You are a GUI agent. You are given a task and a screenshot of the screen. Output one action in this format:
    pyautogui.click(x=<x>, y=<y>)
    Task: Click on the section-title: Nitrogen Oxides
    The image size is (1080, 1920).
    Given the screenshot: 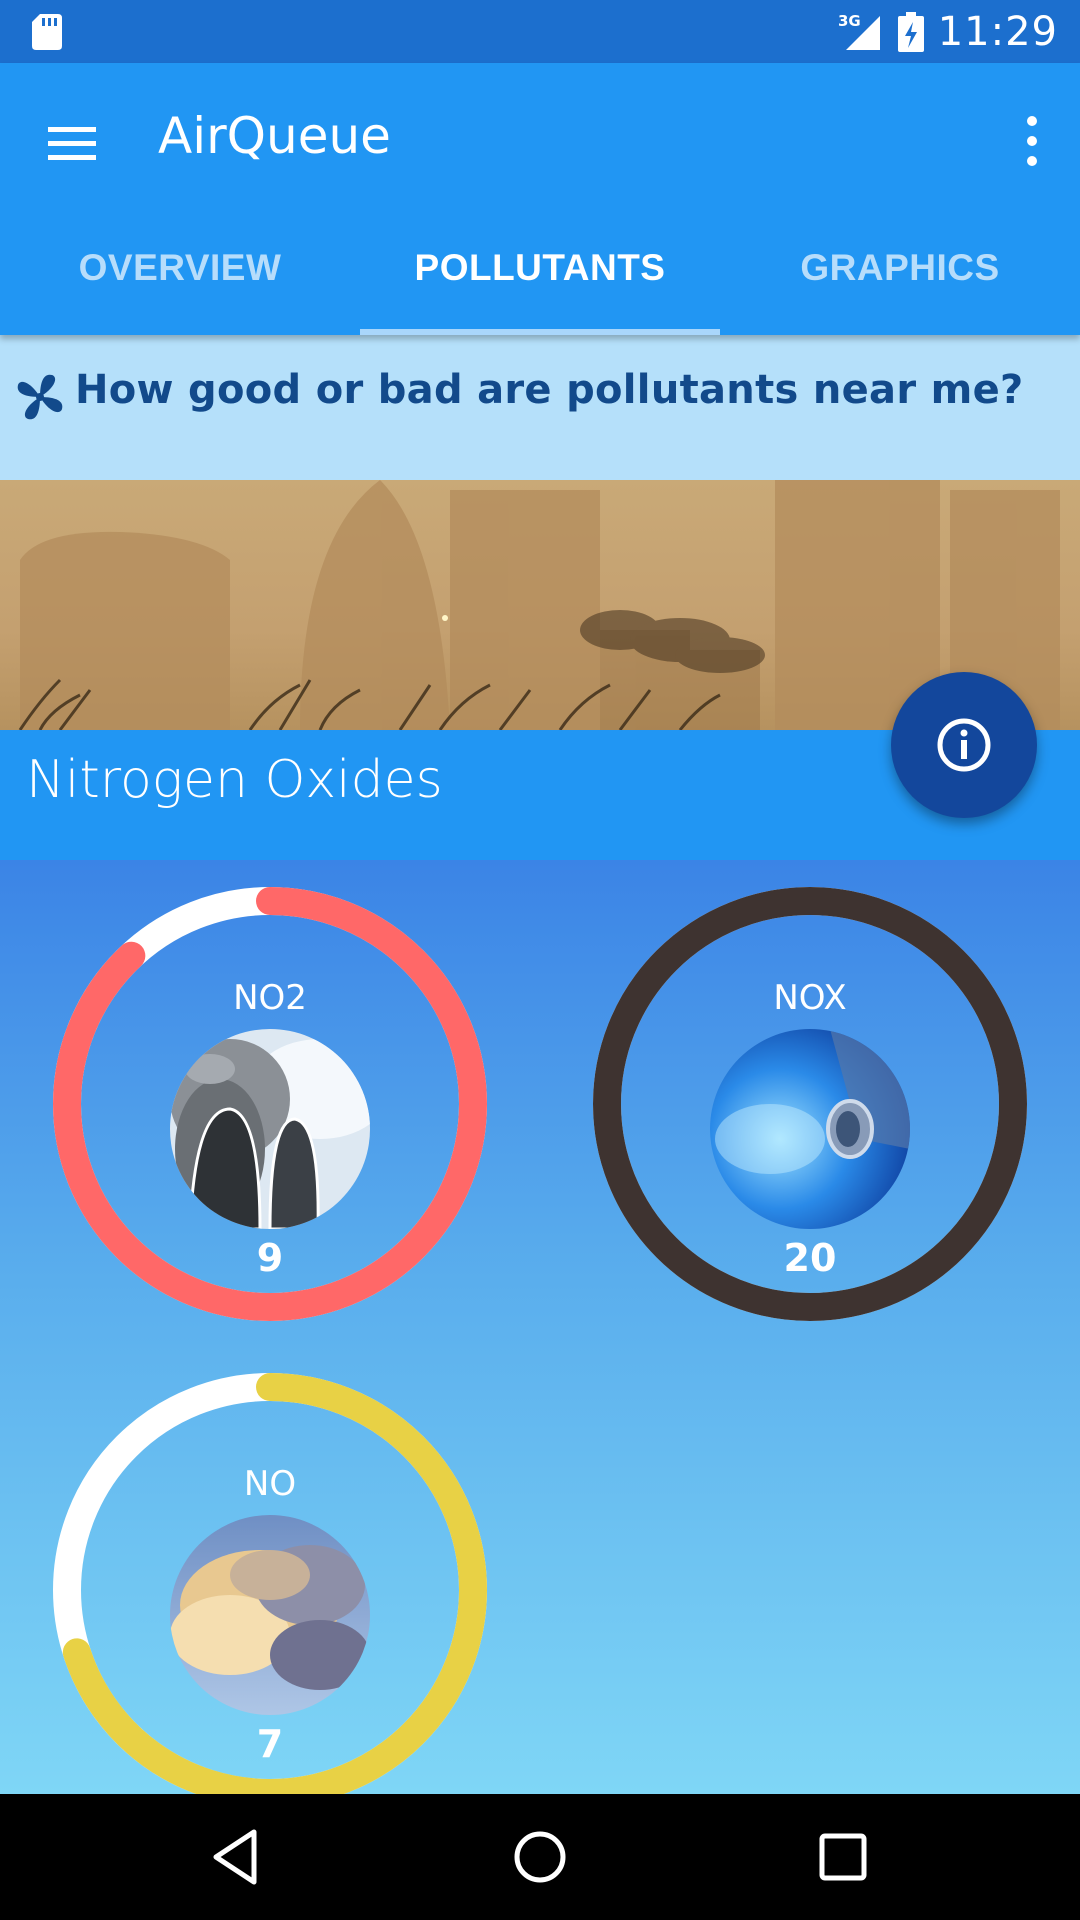 What is the action you would take?
    pyautogui.click(x=234, y=780)
    